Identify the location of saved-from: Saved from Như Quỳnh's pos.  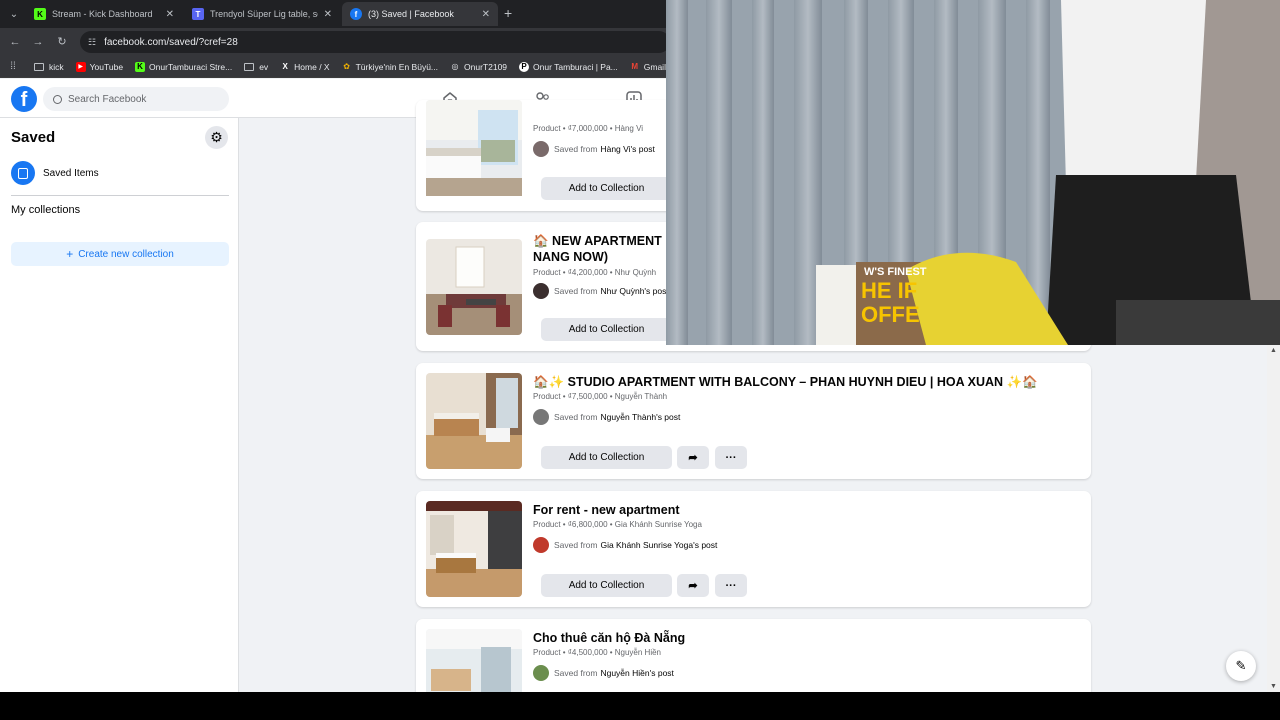
(599, 291).